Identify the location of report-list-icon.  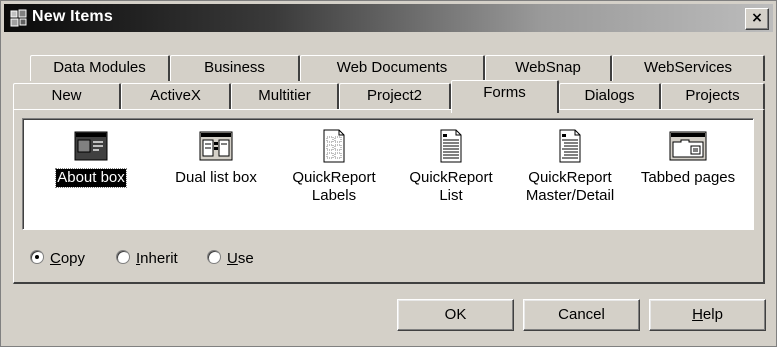
(451, 146).